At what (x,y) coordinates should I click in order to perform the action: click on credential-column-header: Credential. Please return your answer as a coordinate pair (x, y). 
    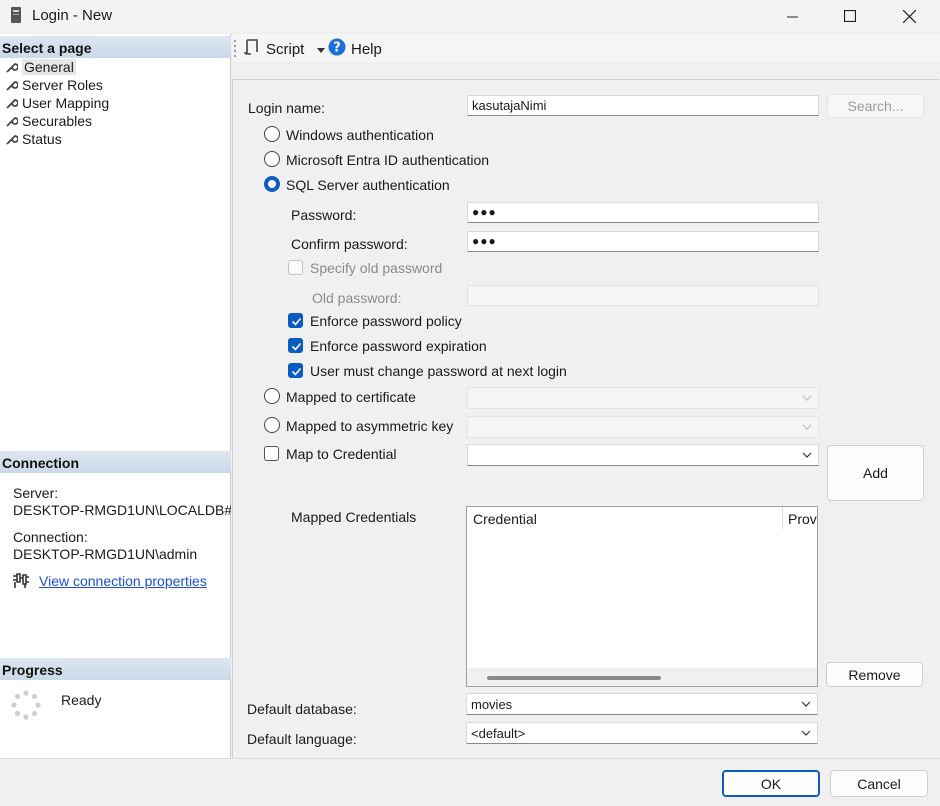
    Looking at the image, I should click on (625, 518).